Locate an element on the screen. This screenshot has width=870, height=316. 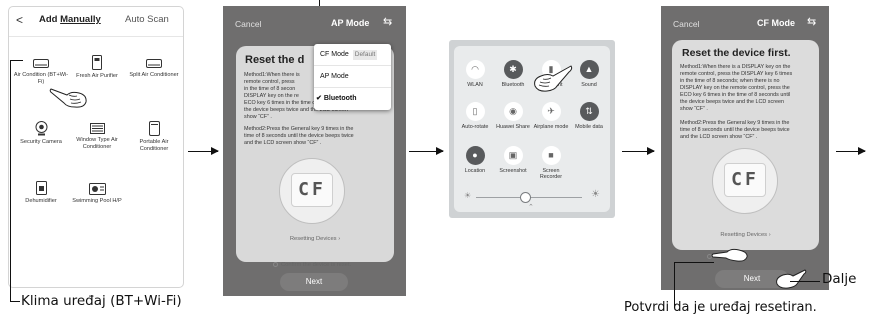
qs-screenshot: ▣ Screenshot is located at coordinates (513, 160).